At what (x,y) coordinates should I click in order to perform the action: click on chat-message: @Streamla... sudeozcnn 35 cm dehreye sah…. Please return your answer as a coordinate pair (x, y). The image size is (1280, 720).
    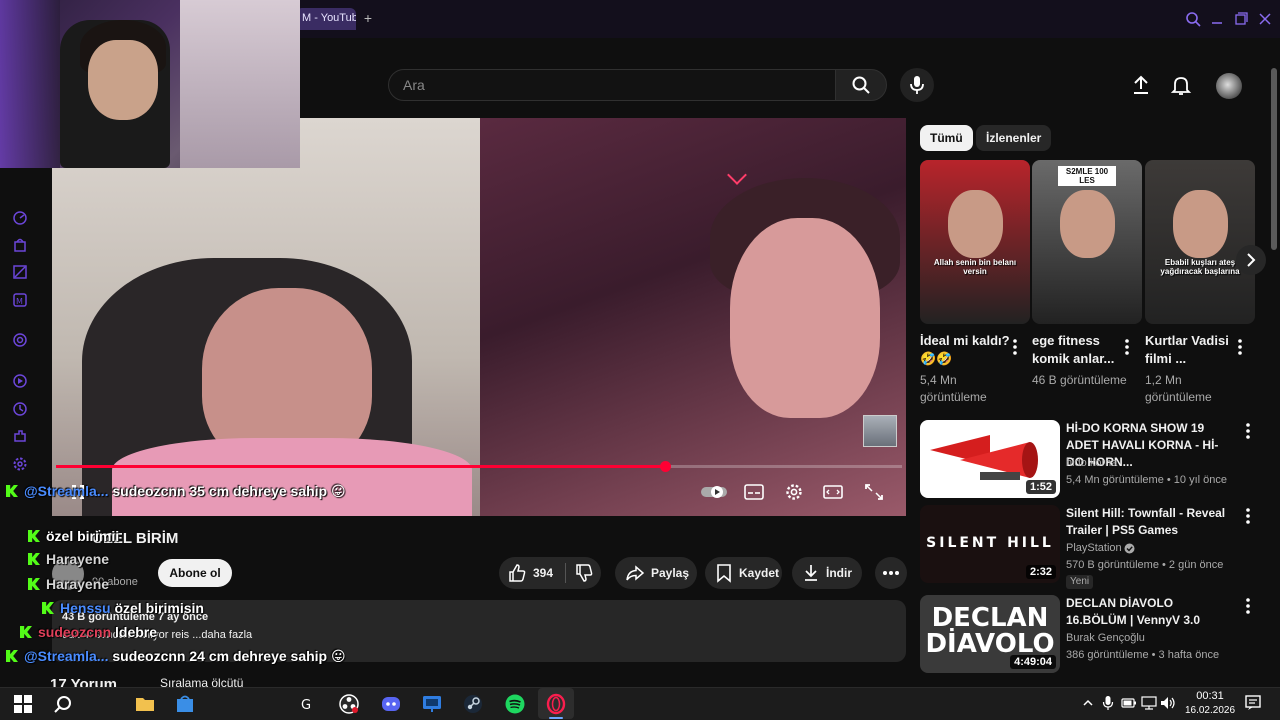
    Looking at the image, I should click on (176, 491).